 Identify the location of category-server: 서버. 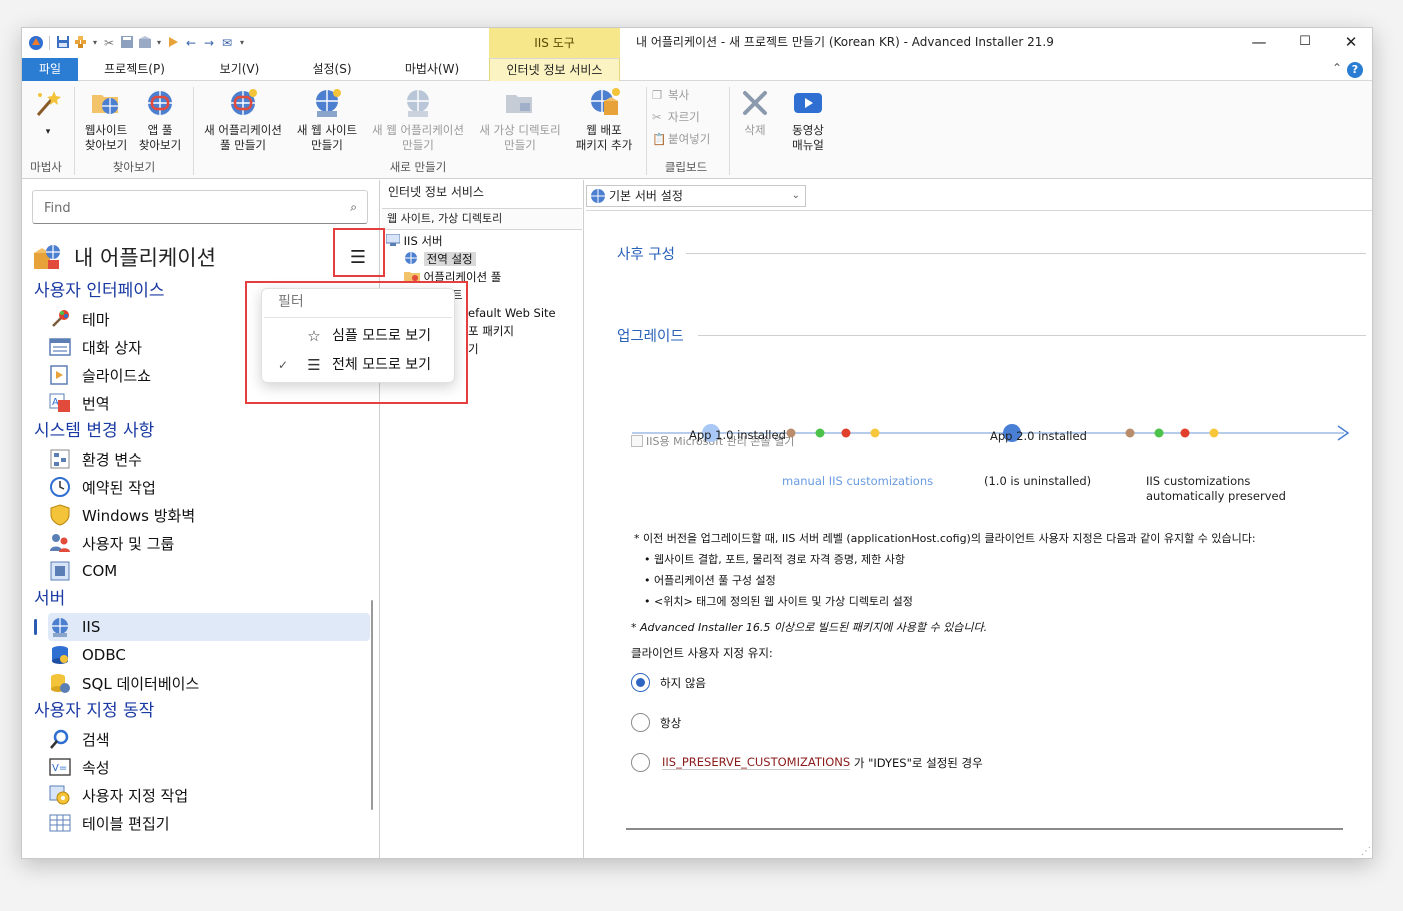
(49, 599).